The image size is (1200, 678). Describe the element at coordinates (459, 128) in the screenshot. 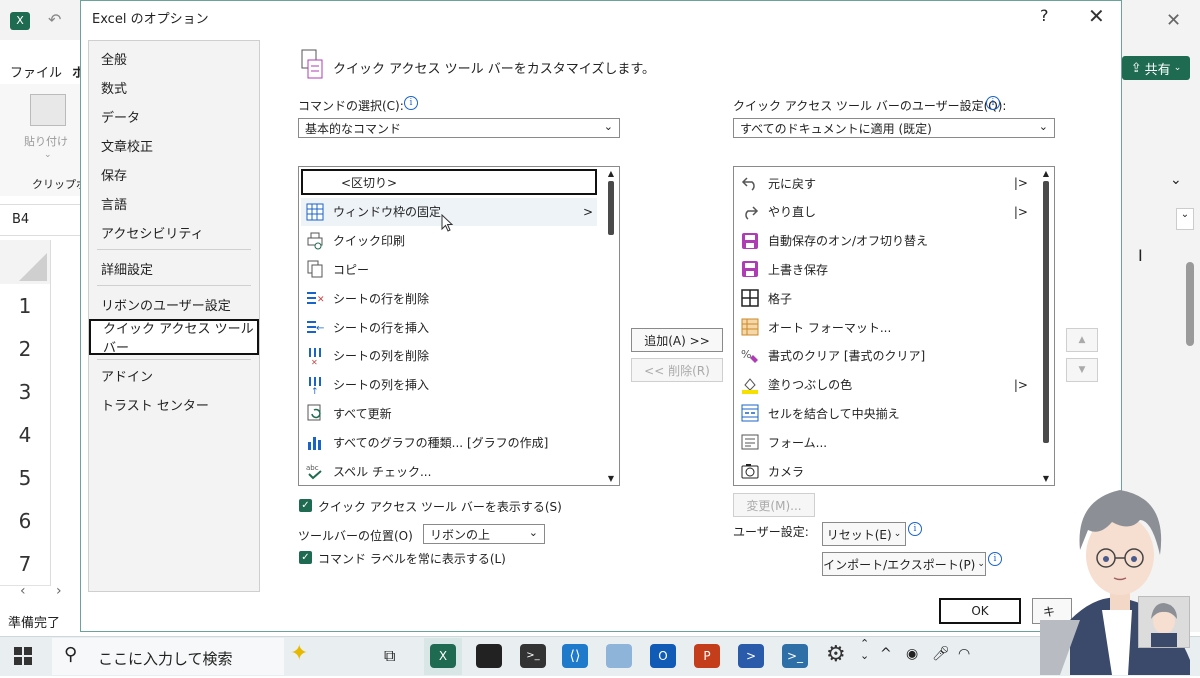

I see `choose-commands-select: 基本的なコマンド ⌄` at that location.